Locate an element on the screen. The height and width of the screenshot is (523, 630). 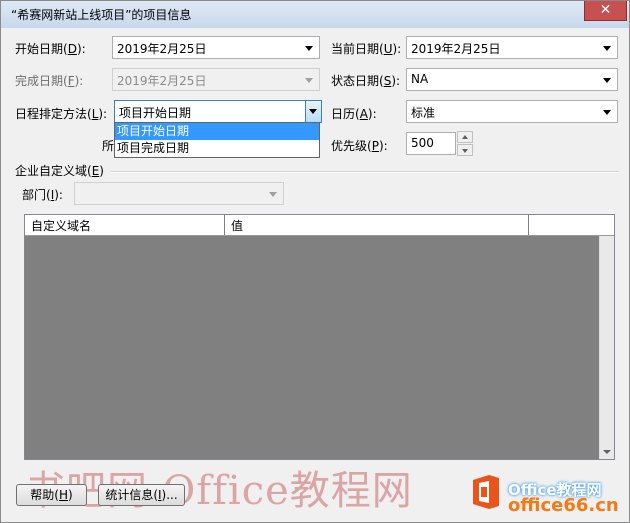
priority-input: 500 is located at coordinates (431, 143).